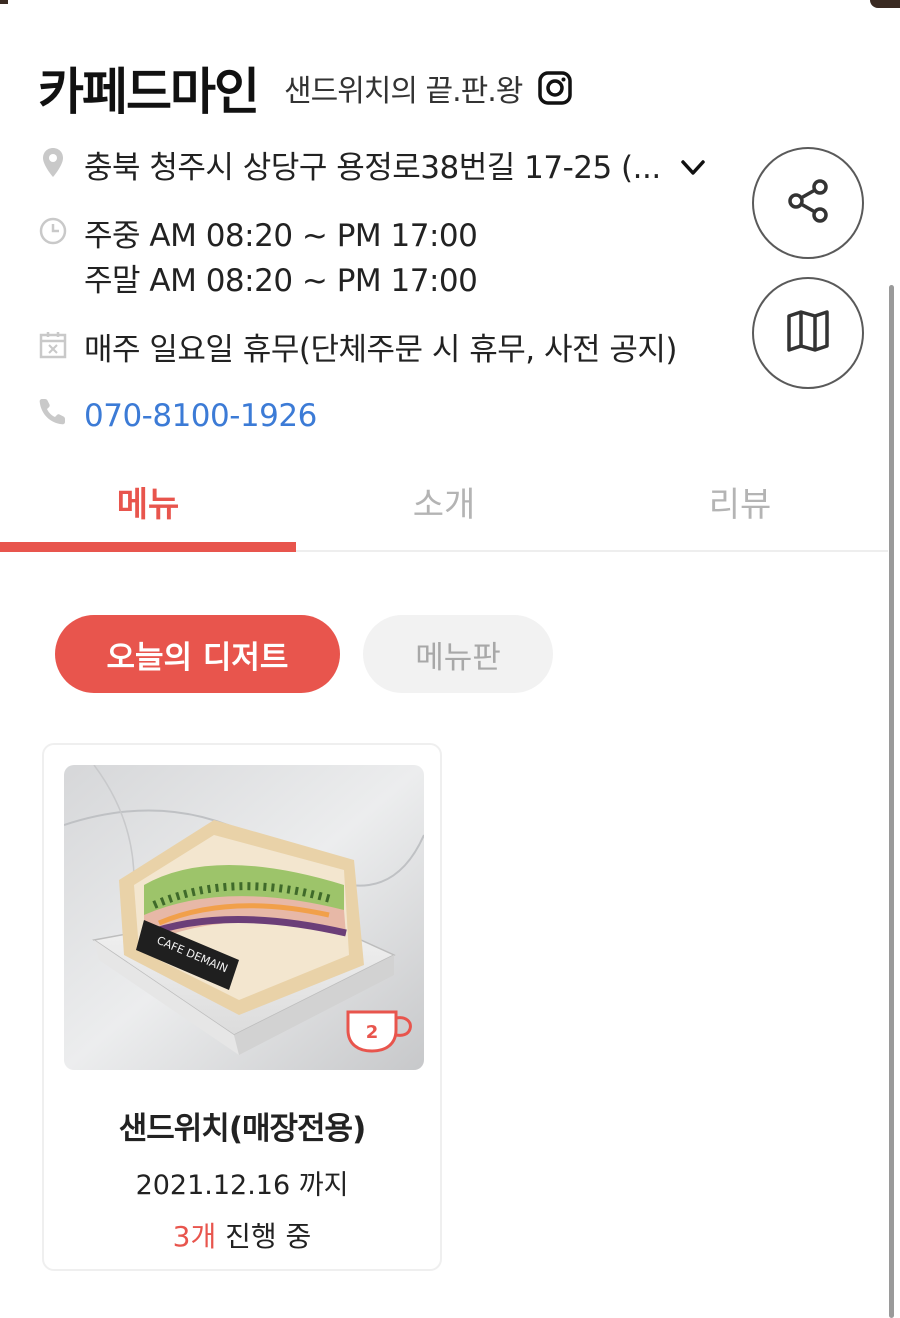 The image size is (900, 1318). I want to click on map-button, so click(808, 333).